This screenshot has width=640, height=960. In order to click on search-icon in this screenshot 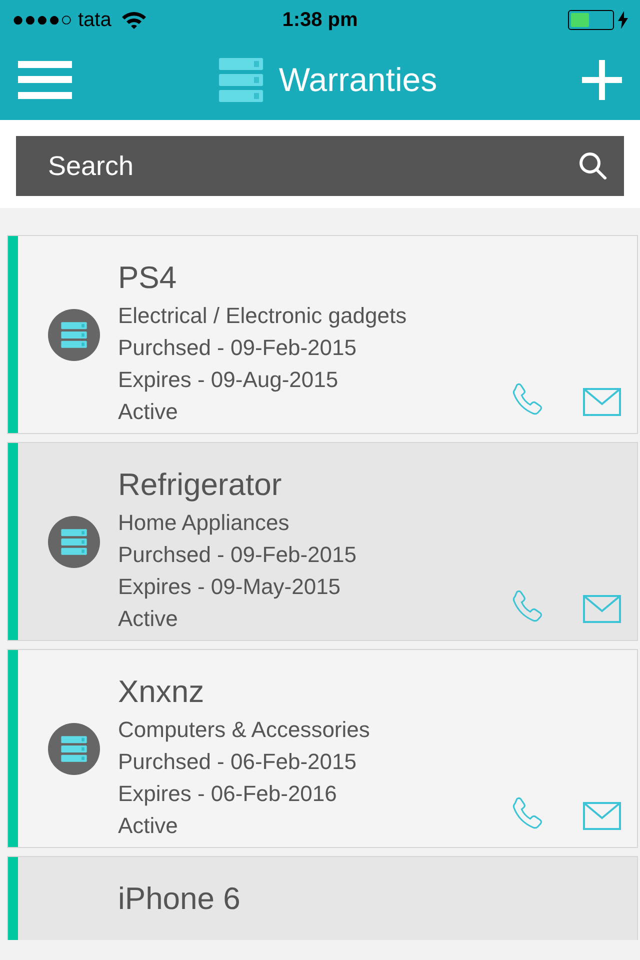, I will do `click(593, 166)`.